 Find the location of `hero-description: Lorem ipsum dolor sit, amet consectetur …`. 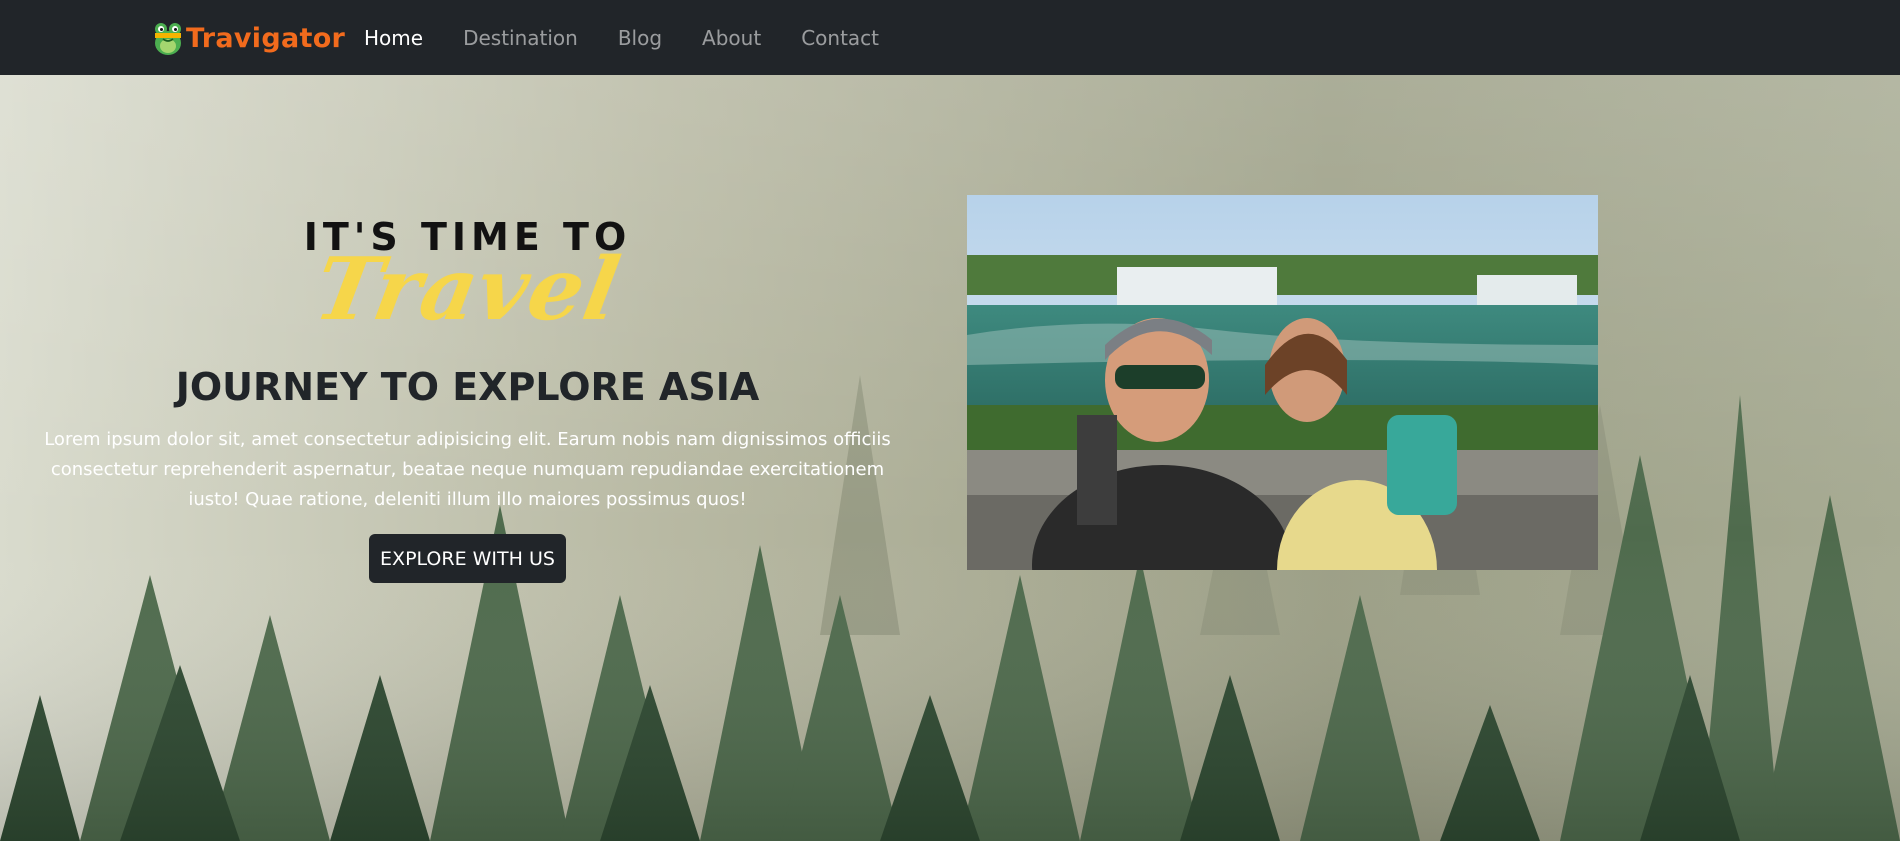

hero-description: Lorem ipsum dolor sit, amet consectetur … is located at coordinates (467, 469).